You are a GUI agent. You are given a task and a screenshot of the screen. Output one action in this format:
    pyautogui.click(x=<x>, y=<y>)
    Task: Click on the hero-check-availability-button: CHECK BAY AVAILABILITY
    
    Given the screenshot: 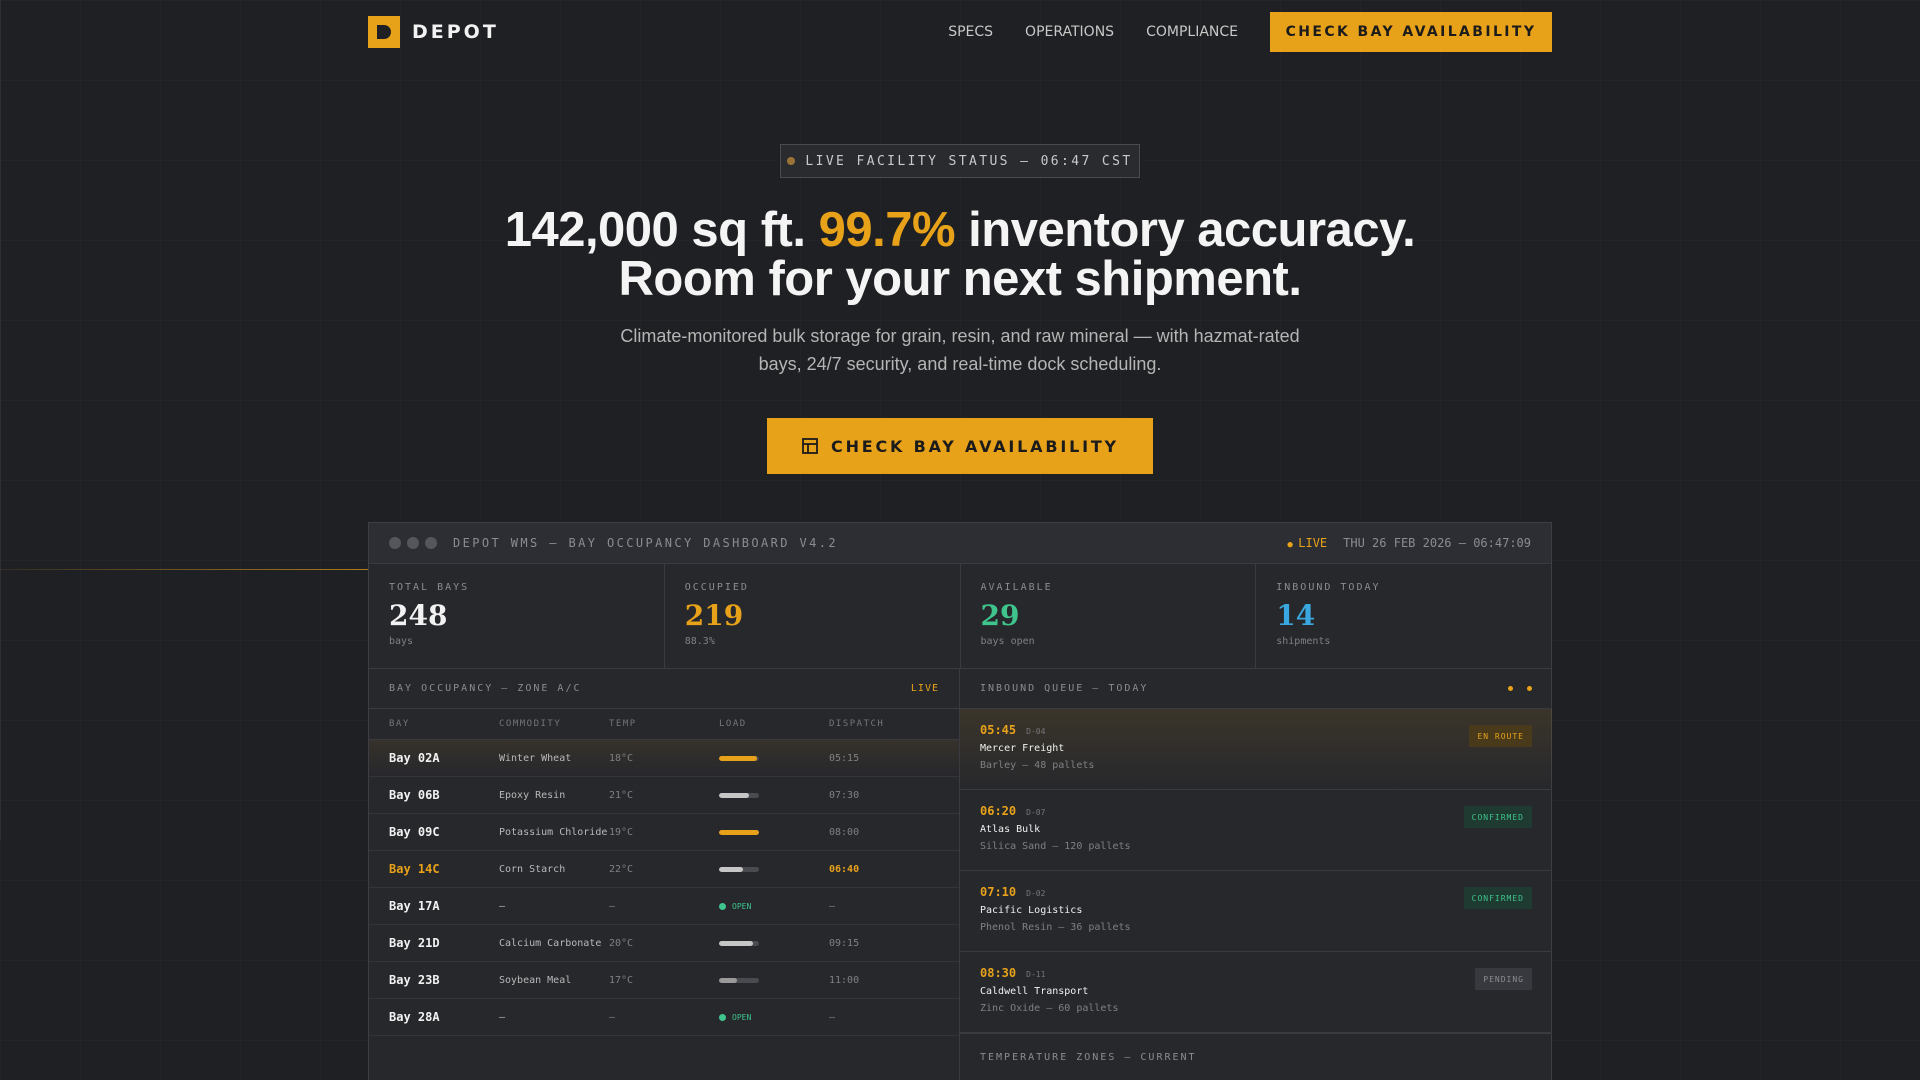 What is the action you would take?
    pyautogui.click(x=960, y=446)
    